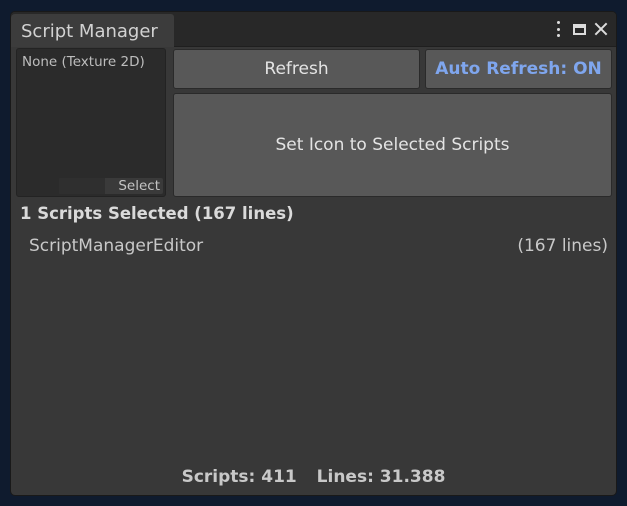 Image resolution: width=627 pixels, height=506 pixels. What do you see at coordinates (601, 29) in the screenshot?
I see `close-icon` at bounding box center [601, 29].